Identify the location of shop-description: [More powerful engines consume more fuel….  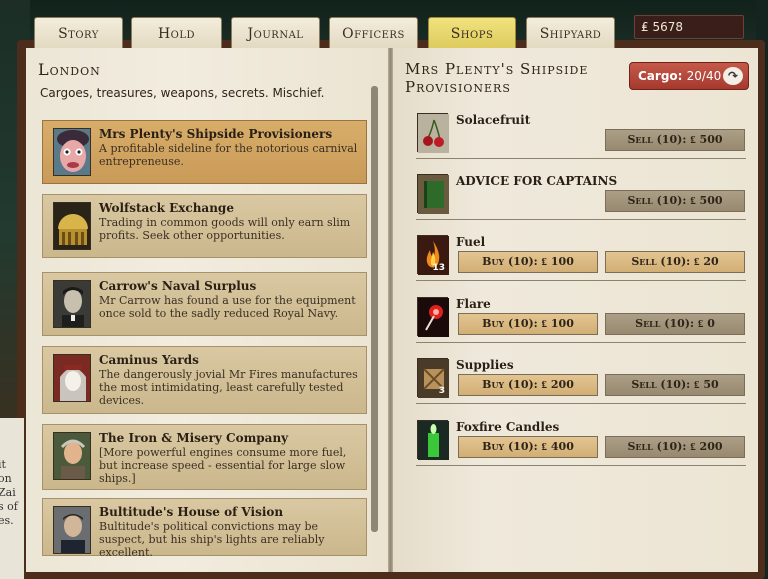
(223, 465).